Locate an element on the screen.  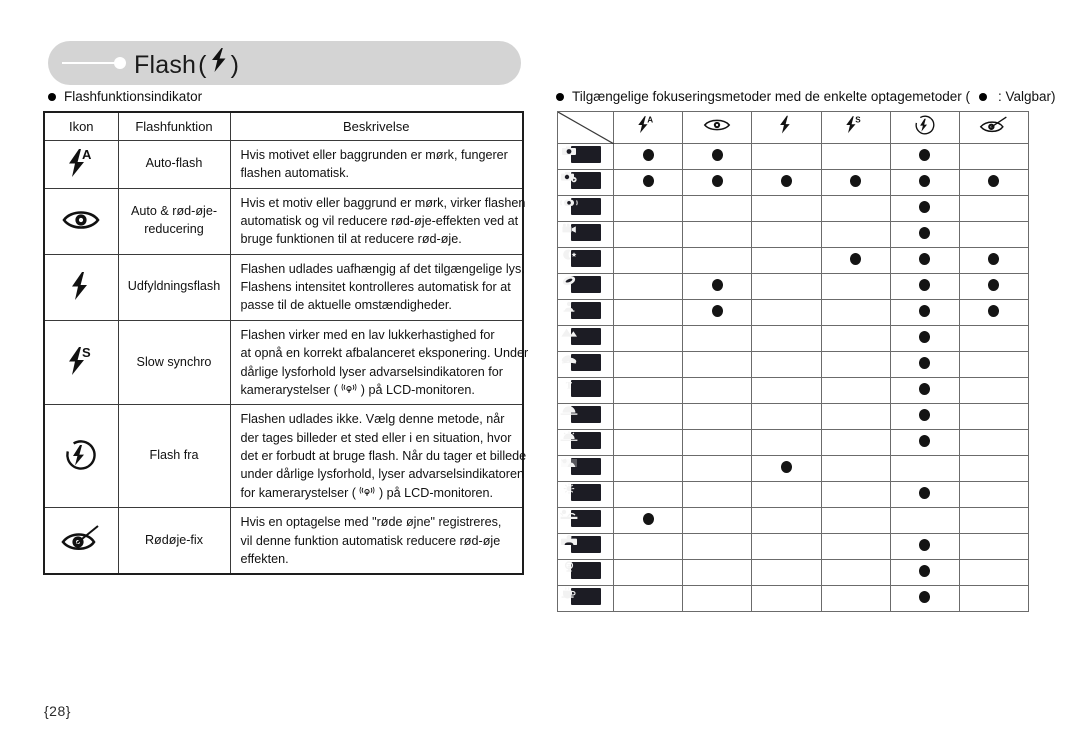
mode-night-icon is located at coordinates (582, 258).